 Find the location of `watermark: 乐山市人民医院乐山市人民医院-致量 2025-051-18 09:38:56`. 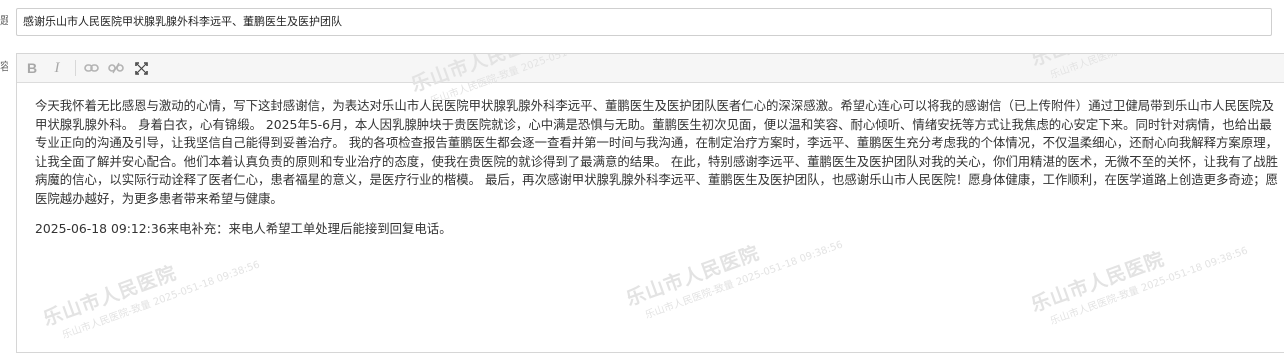

watermark: 乐山市人民医院乐山市人民医院-致量 2025-051-18 09:38:56 is located at coordinates (151, 300).